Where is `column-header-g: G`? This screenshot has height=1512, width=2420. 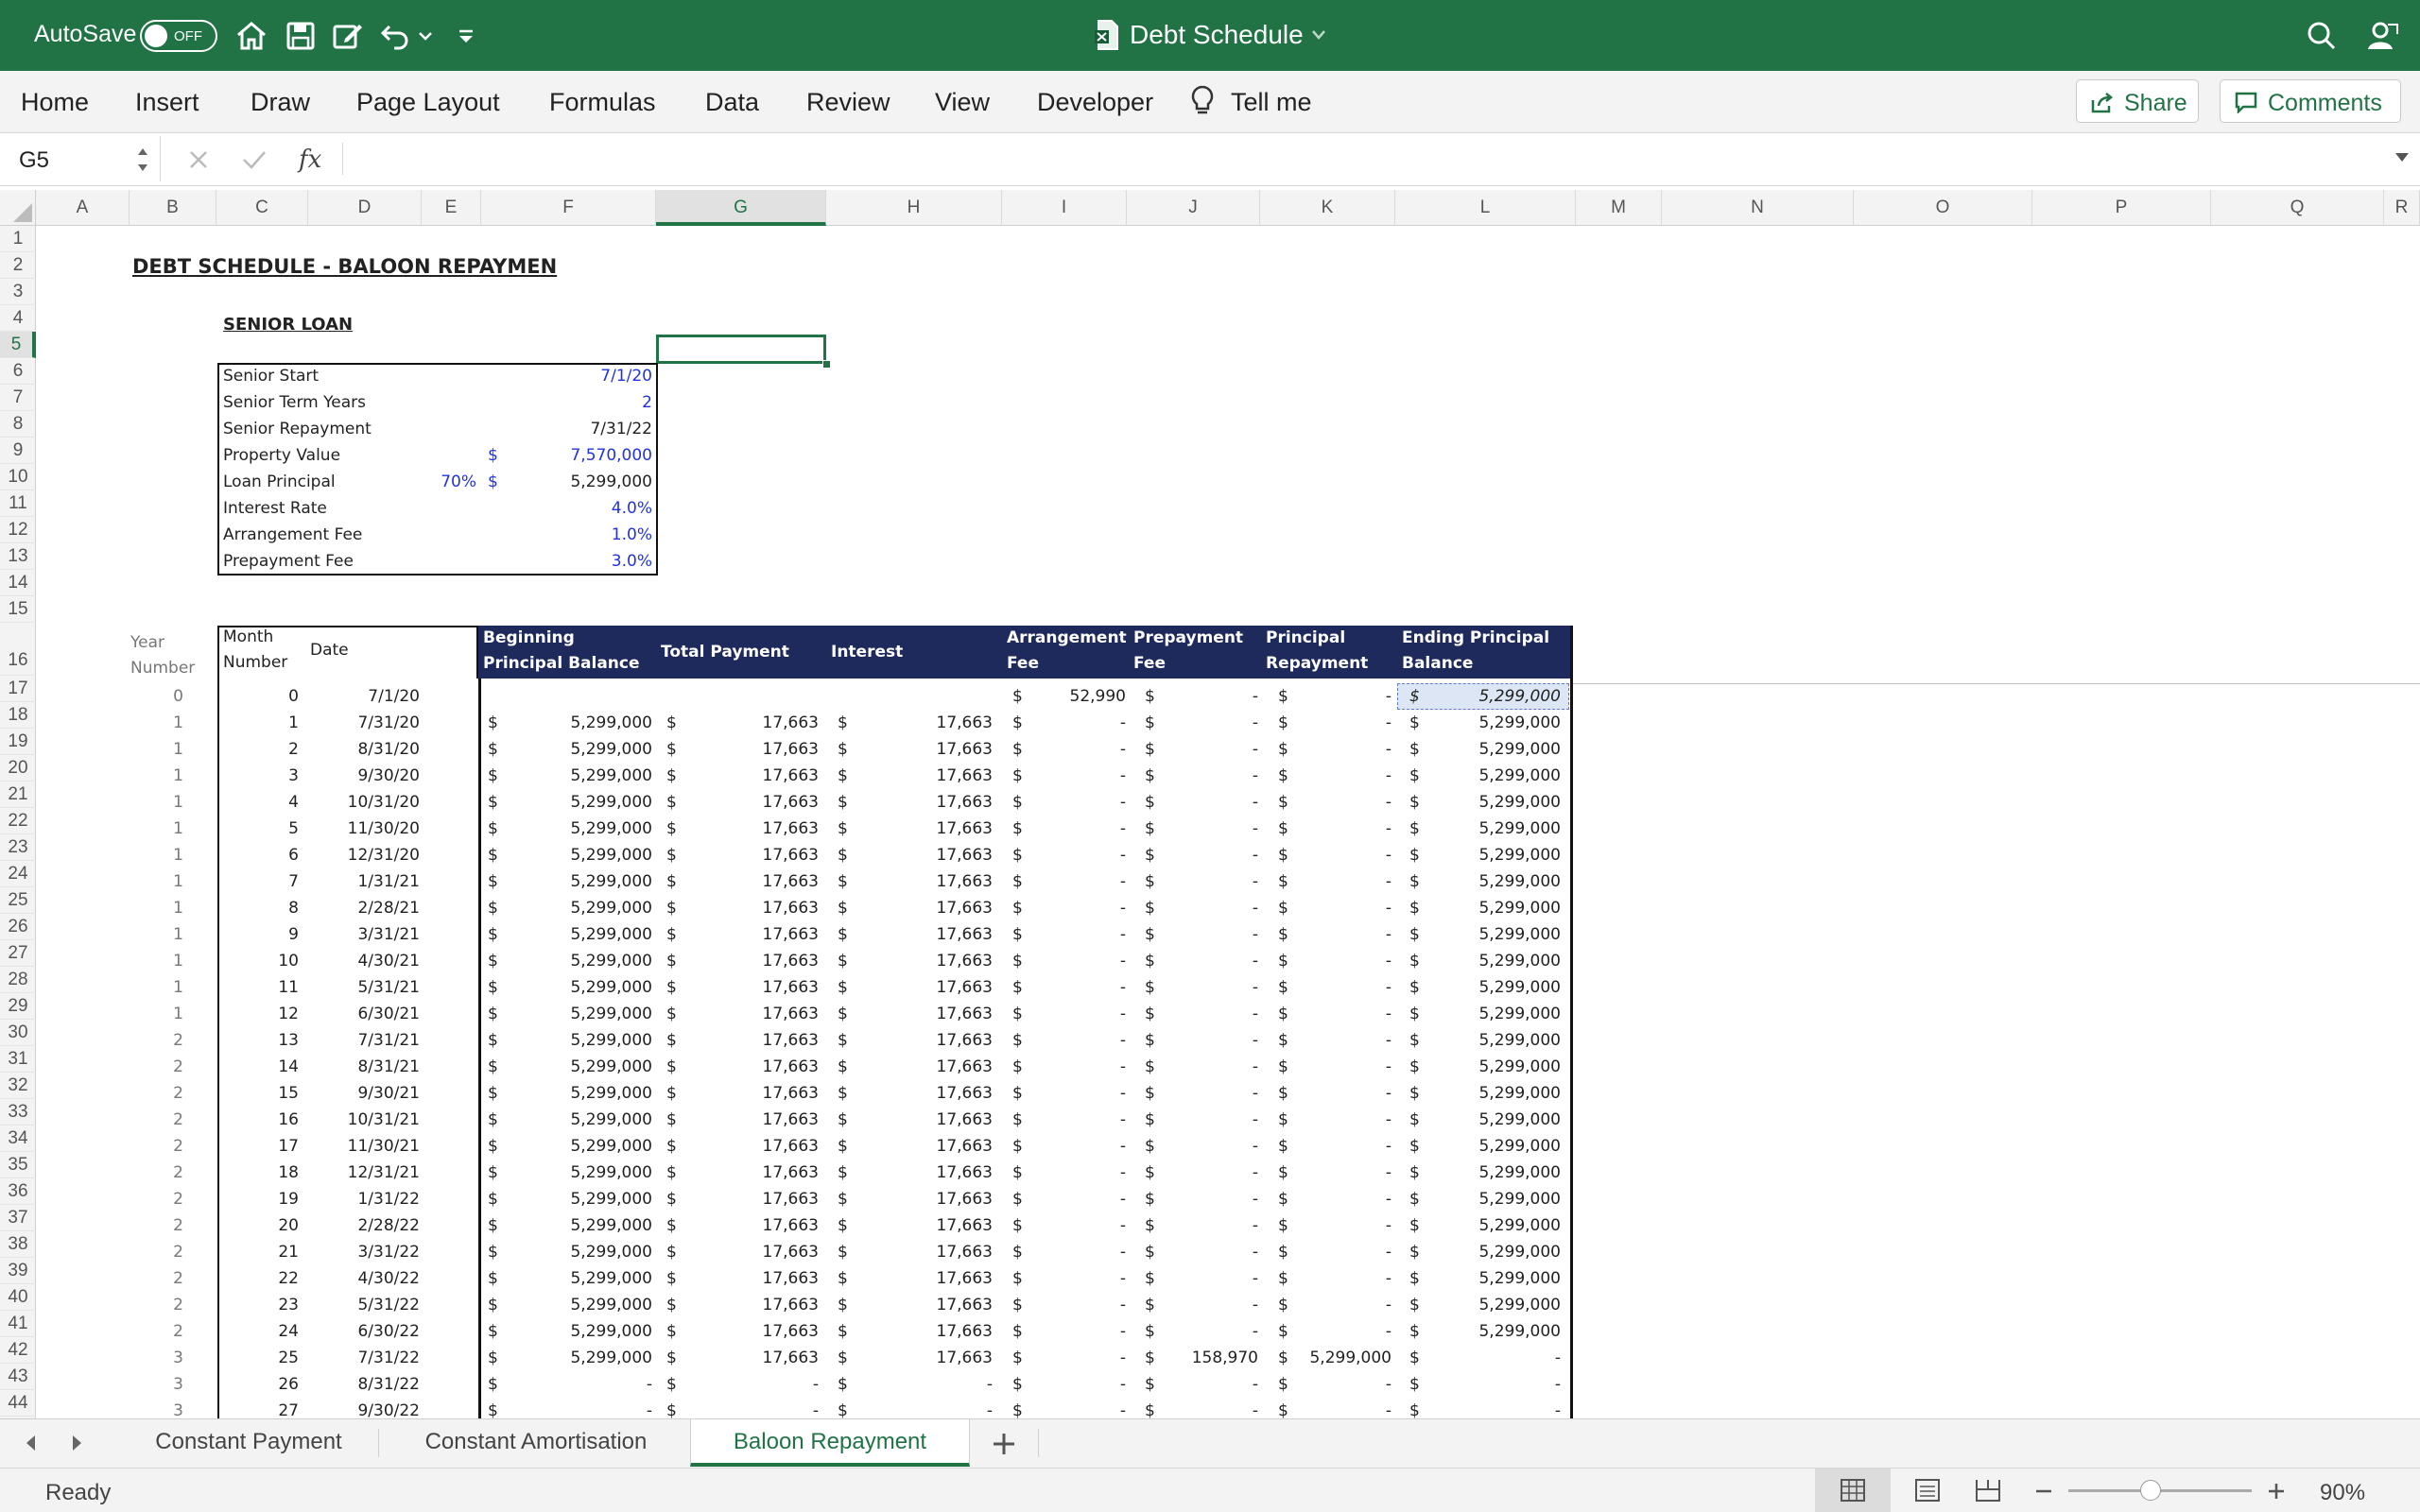
column-header-g: G is located at coordinates (741, 208).